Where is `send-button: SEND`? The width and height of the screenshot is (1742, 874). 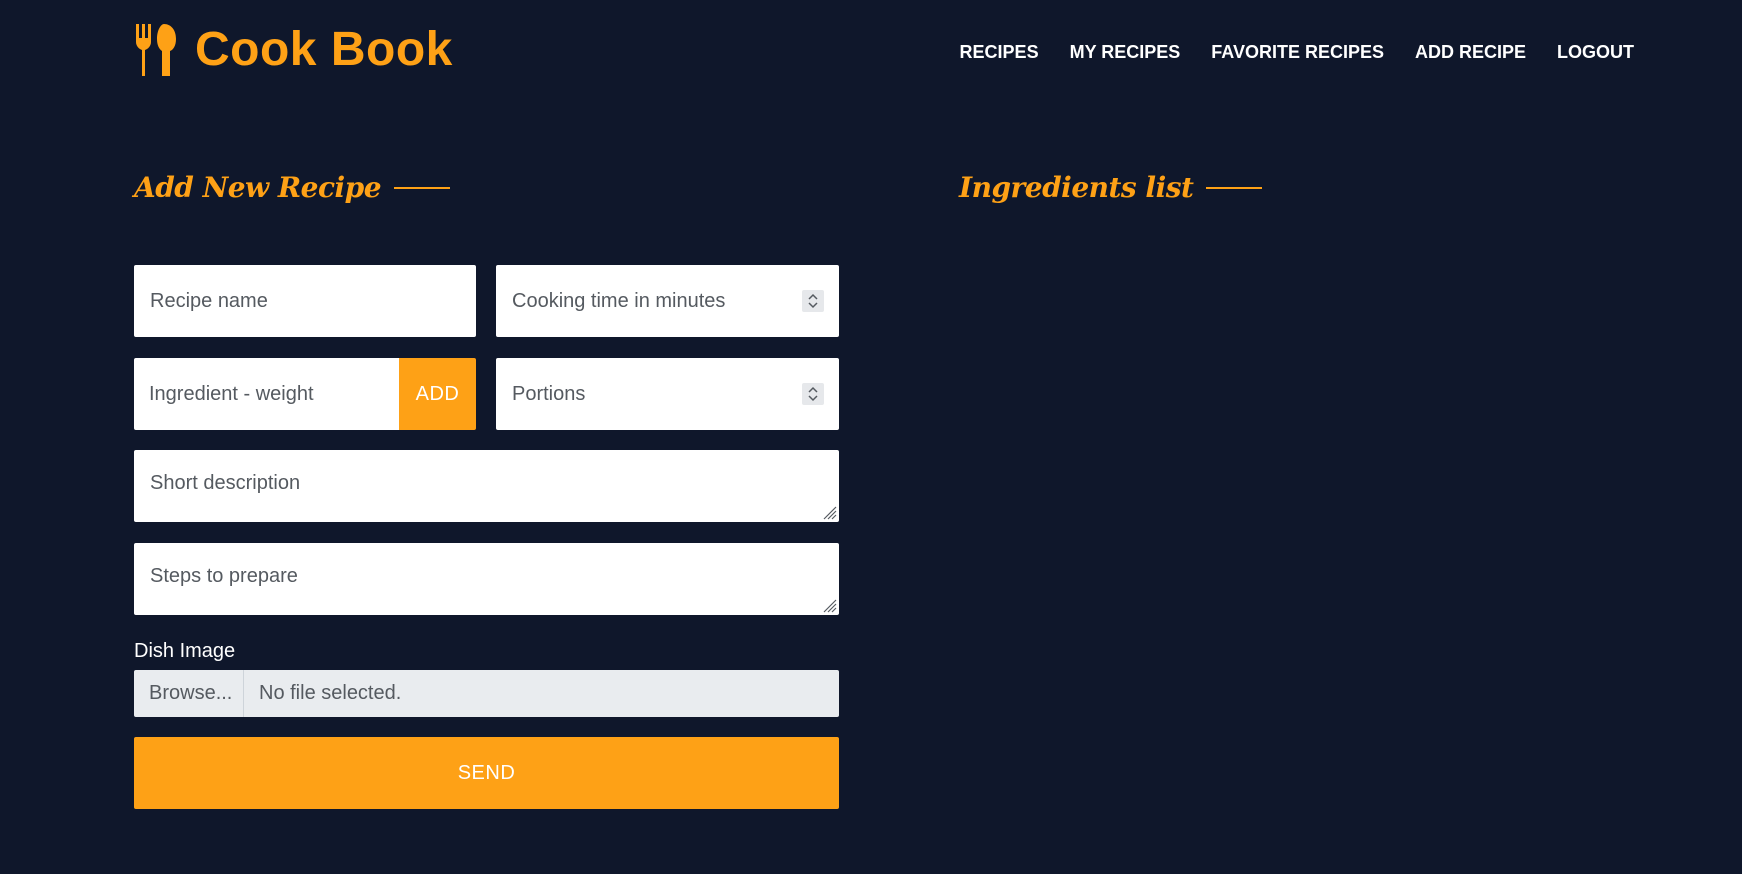
send-button: SEND is located at coordinates (486, 773).